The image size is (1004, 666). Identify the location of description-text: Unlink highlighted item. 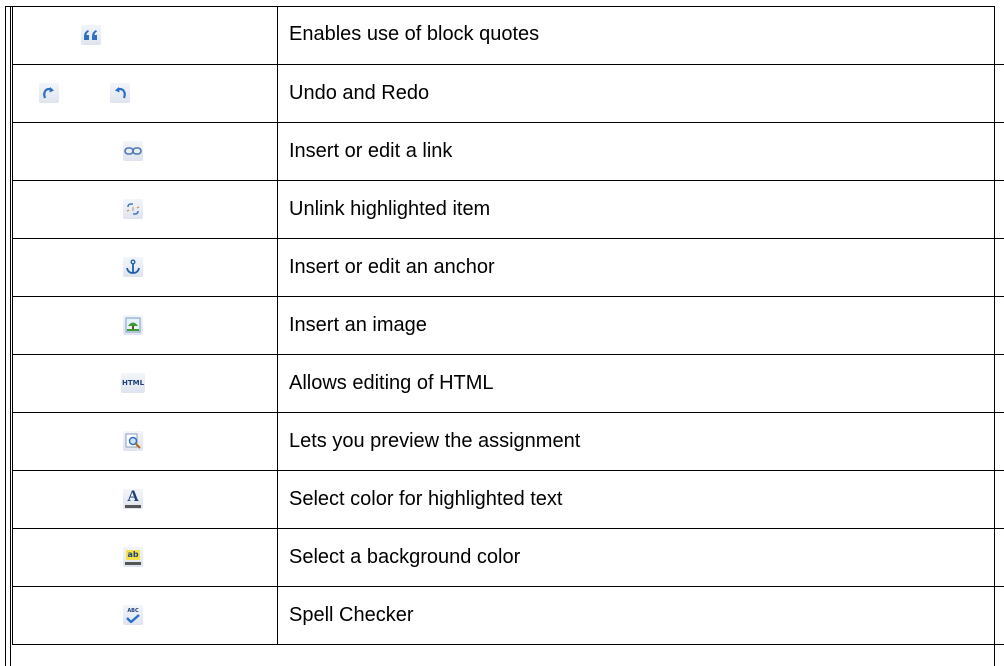
(641, 209).